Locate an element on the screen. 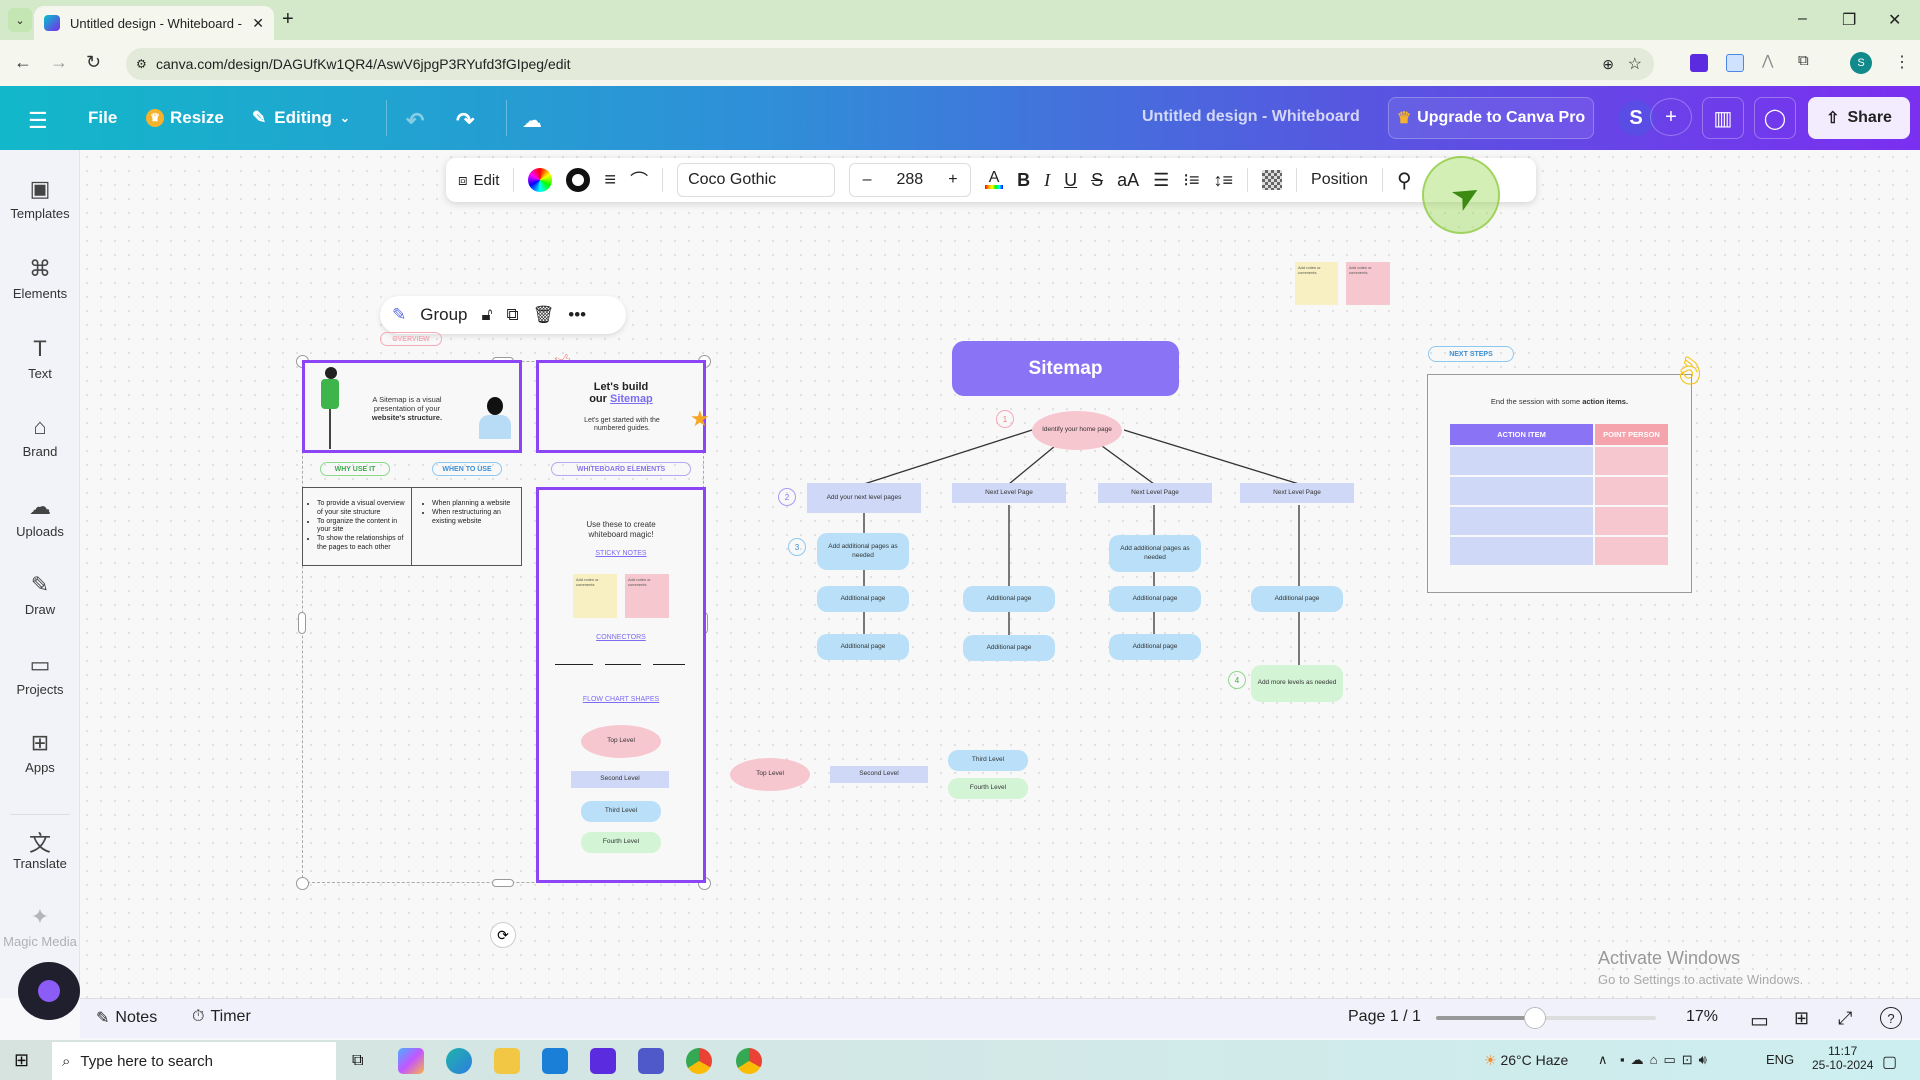  weather-widget: ☀ 26°C Haze is located at coordinates (1526, 1060).